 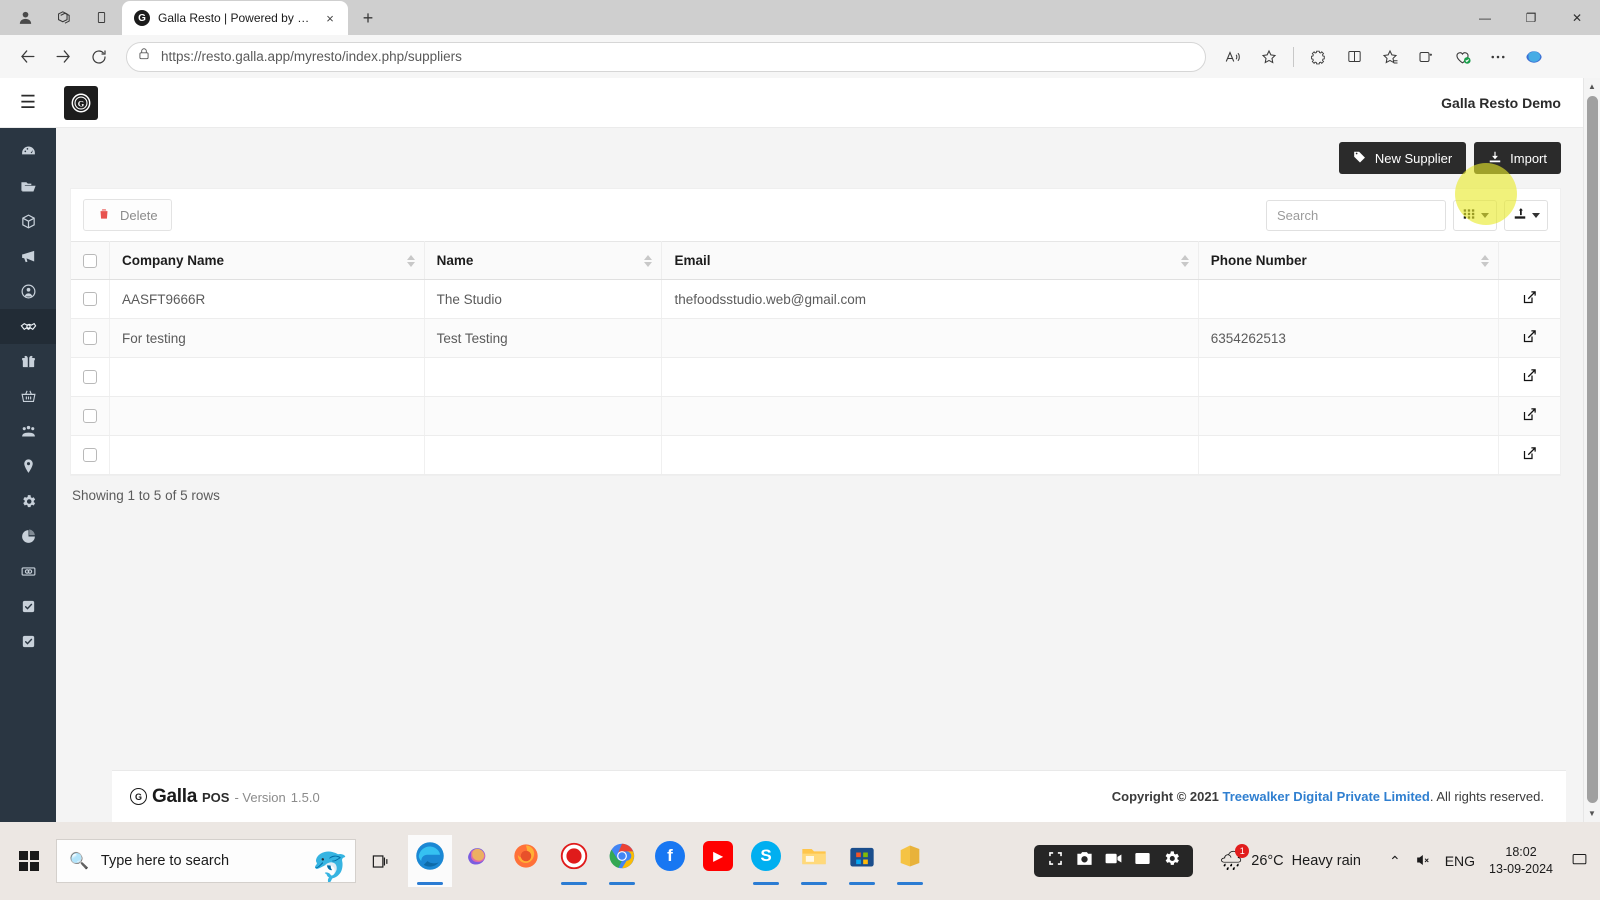 I want to click on settings-gear-icon, so click(x=1171, y=861).